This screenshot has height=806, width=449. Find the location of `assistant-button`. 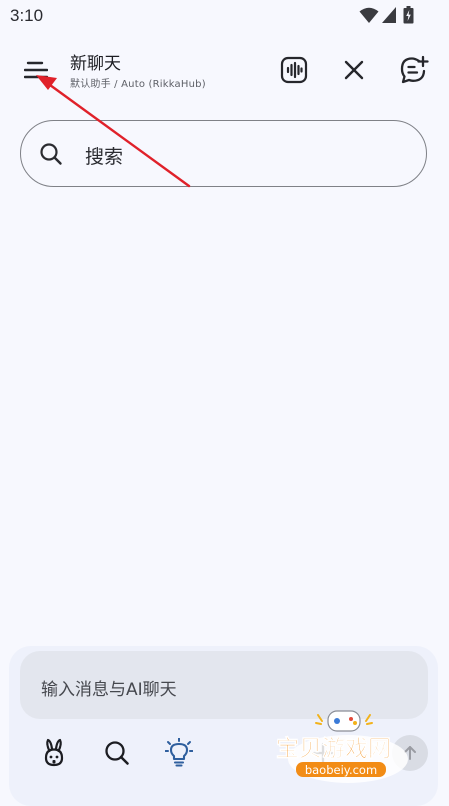

assistant-button is located at coordinates (54, 753).